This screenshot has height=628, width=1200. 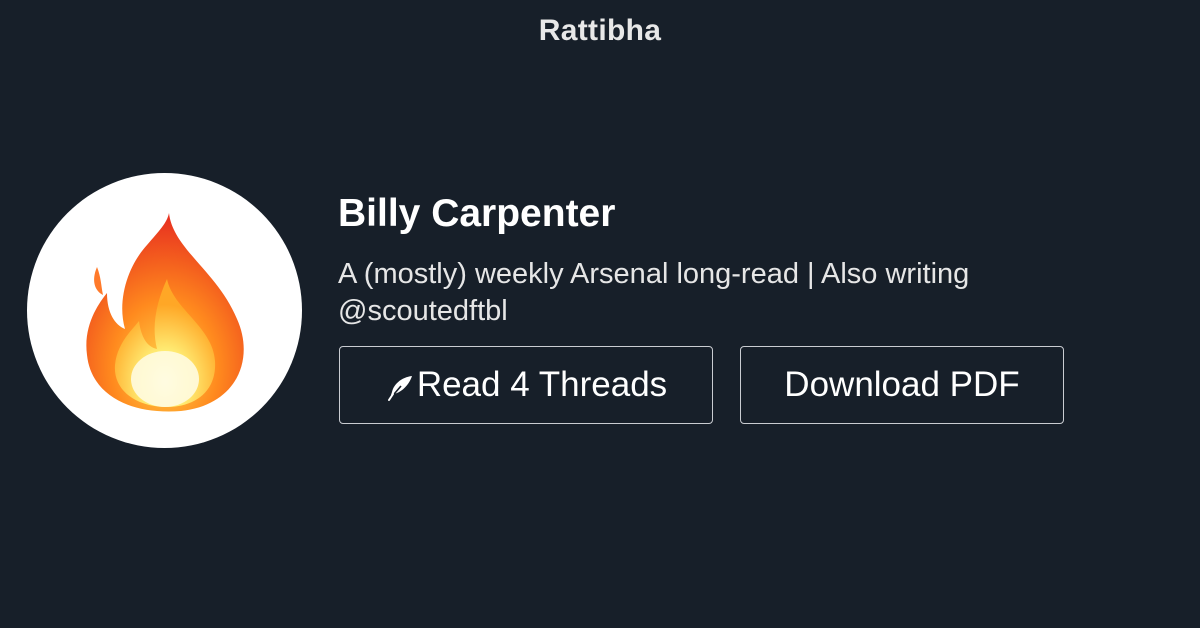 I want to click on avatar, so click(x=164, y=310).